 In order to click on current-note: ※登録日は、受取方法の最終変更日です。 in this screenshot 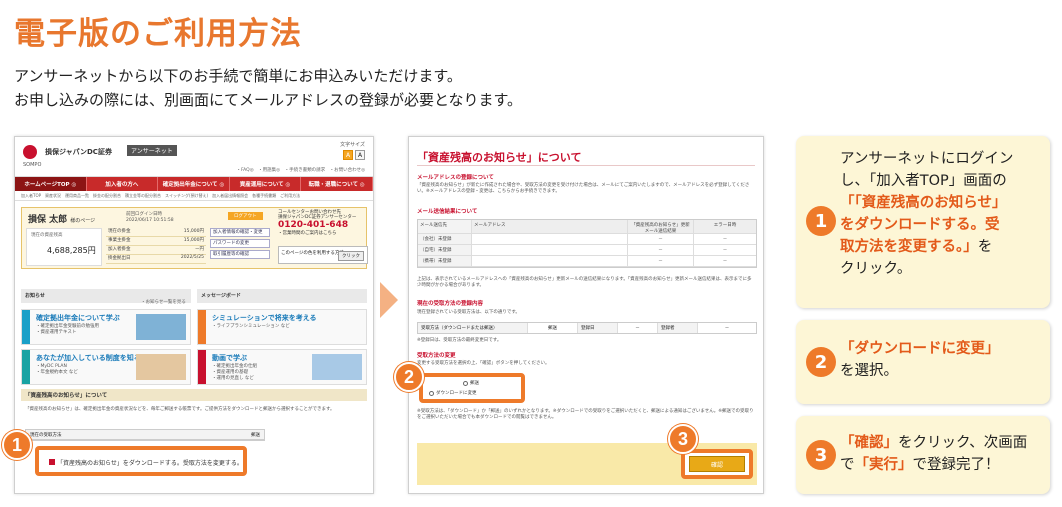, I will do `click(459, 340)`.